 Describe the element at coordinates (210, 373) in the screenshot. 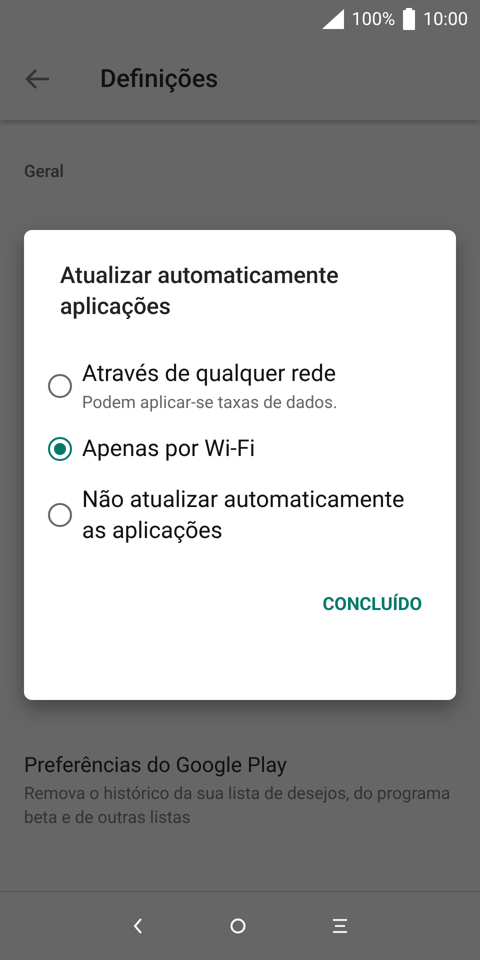

I see `option-label: Através de qualquer rede` at that location.